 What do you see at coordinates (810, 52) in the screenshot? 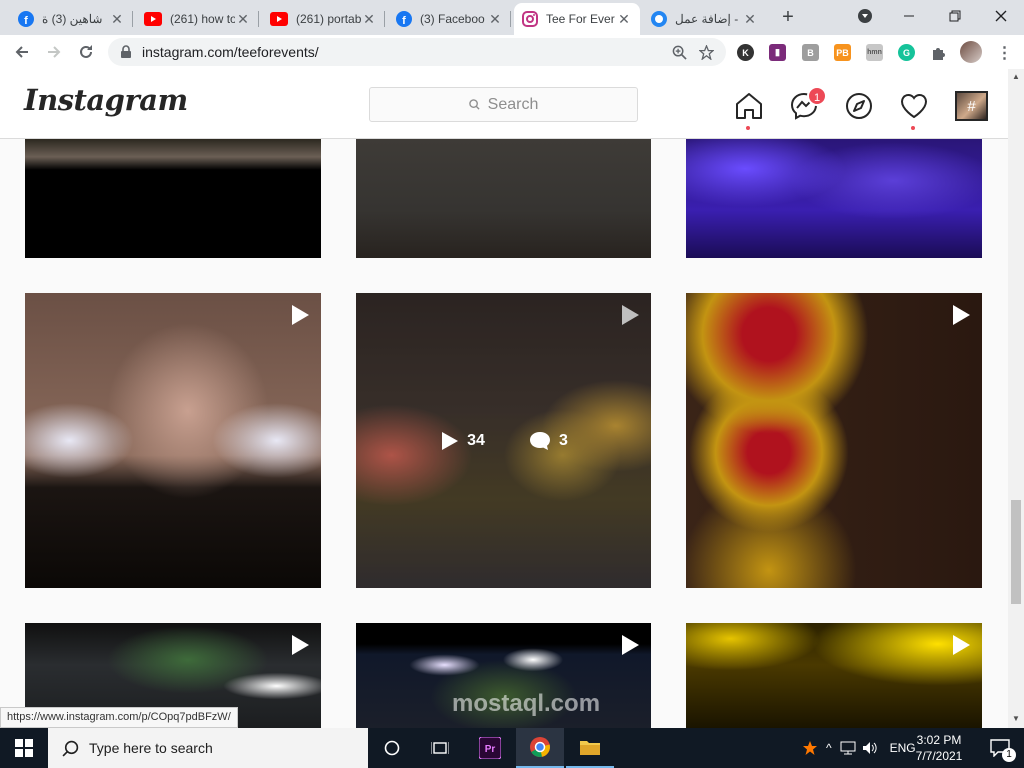
I see `extension-b-icon: B` at bounding box center [810, 52].